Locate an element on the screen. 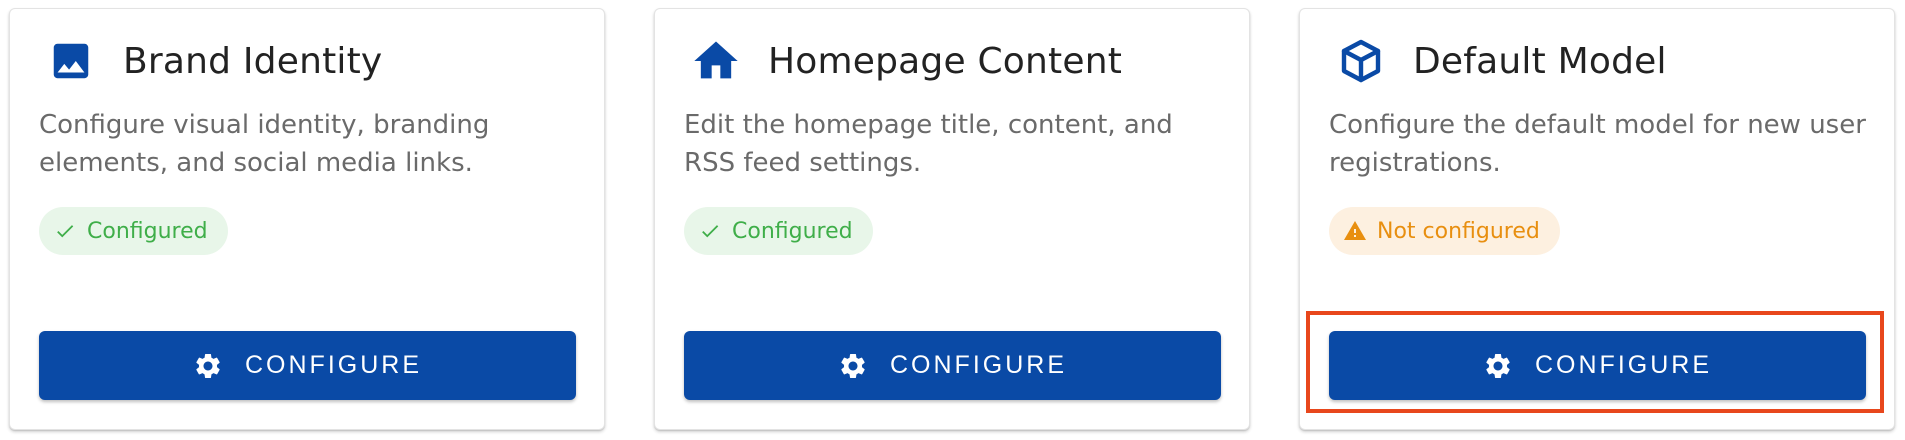 Image resolution: width=1905 pixels, height=440 pixels. image-icon is located at coordinates (71, 61).